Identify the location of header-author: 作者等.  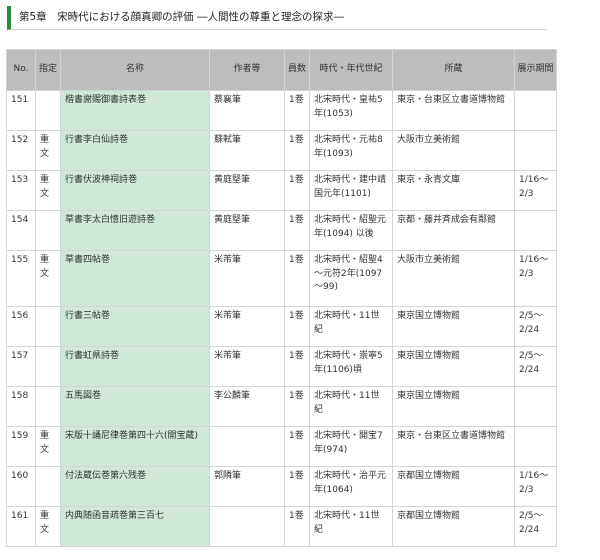
(247, 70).